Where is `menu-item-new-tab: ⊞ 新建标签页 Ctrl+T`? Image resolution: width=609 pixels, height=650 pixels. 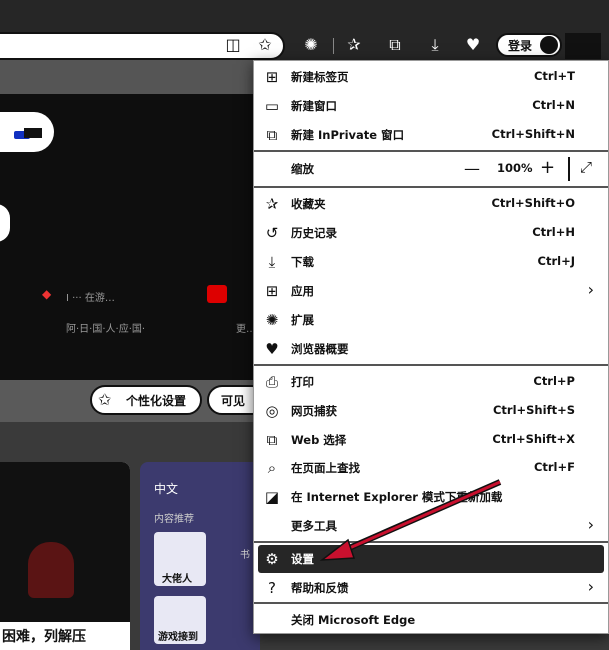
menu-item-new-tab: ⊞ 新建标签页 Ctrl+T is located at coordinates (431, 77).